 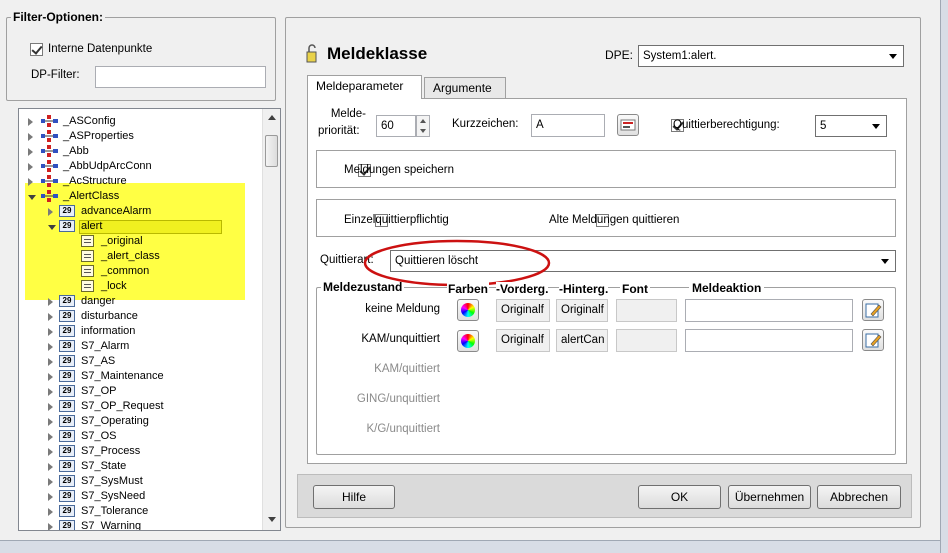 What do you see at coordinates (122, 376) in the screenshot?
I see `tree-item-label: S7_Maintenance` at bounding box center [122, 376].